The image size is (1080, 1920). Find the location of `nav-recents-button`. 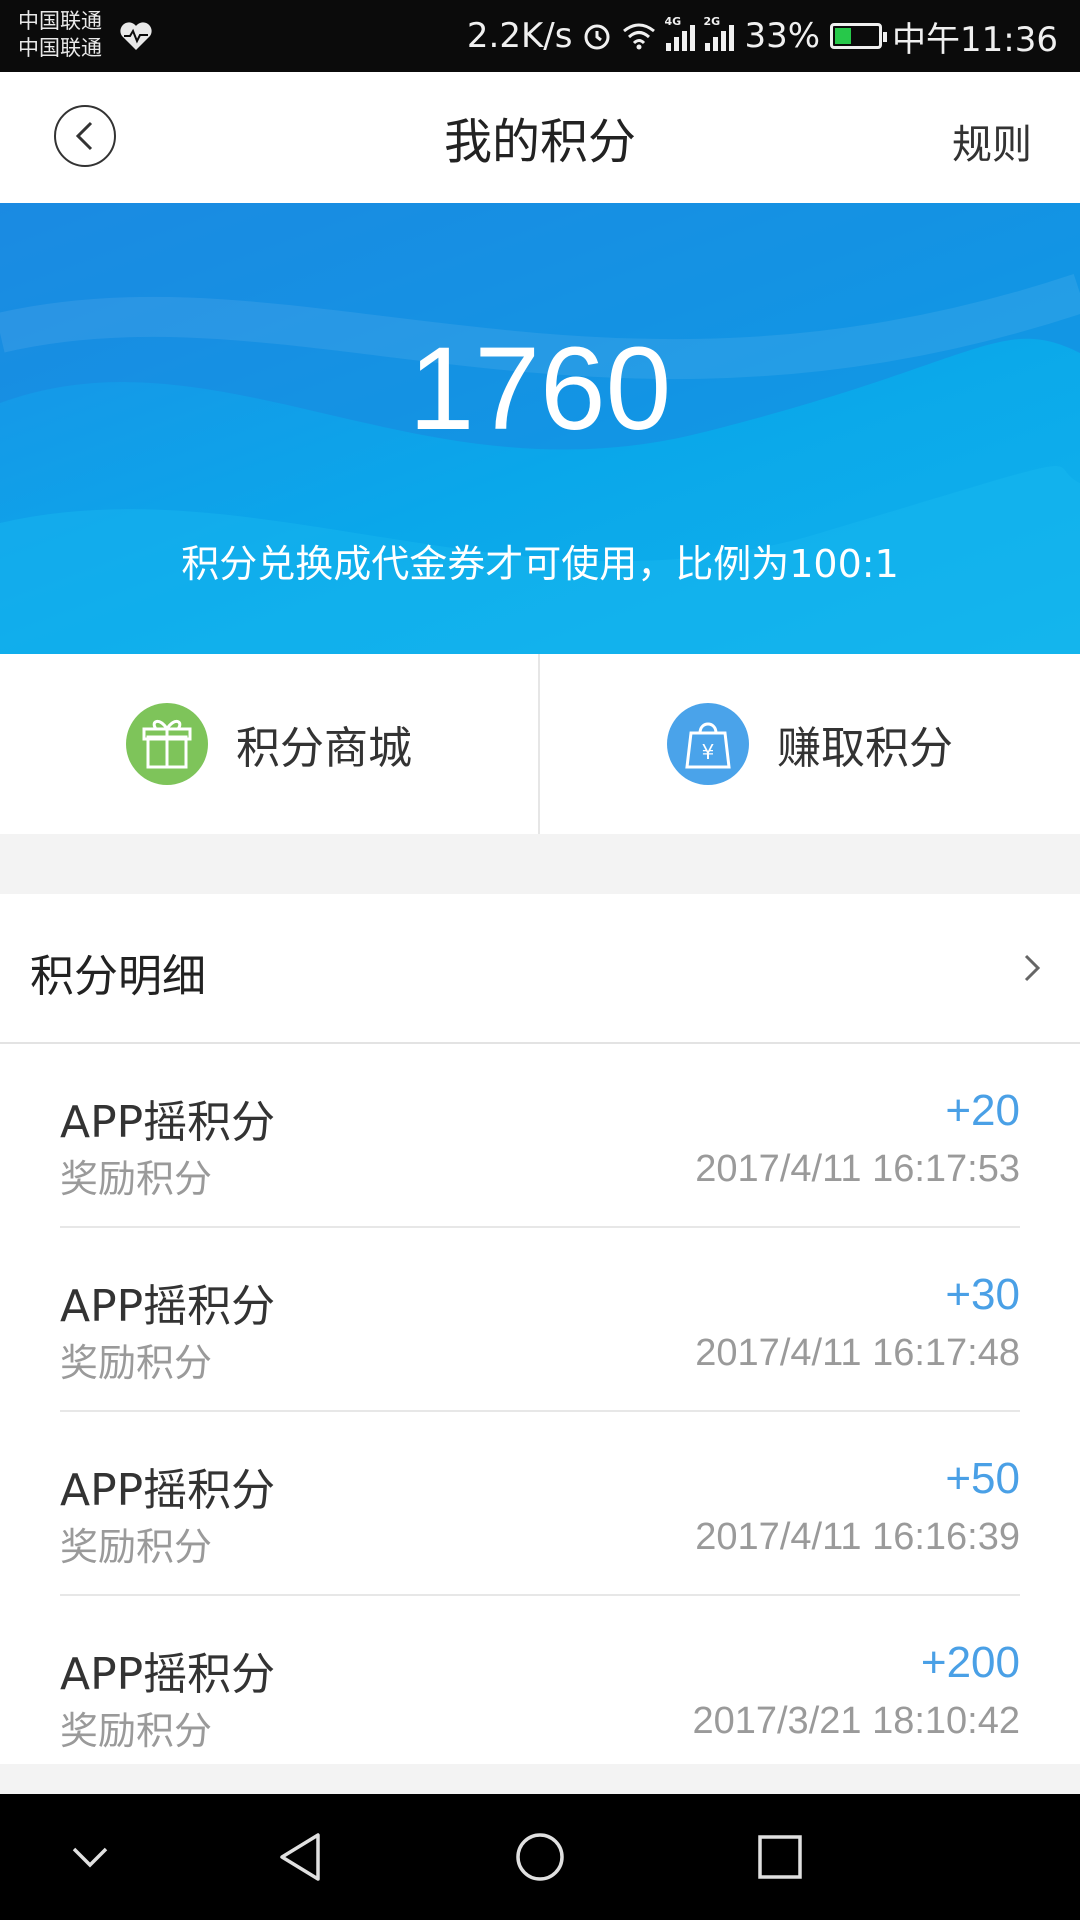

nav-recents-button is located at coordinates (780, 1857).